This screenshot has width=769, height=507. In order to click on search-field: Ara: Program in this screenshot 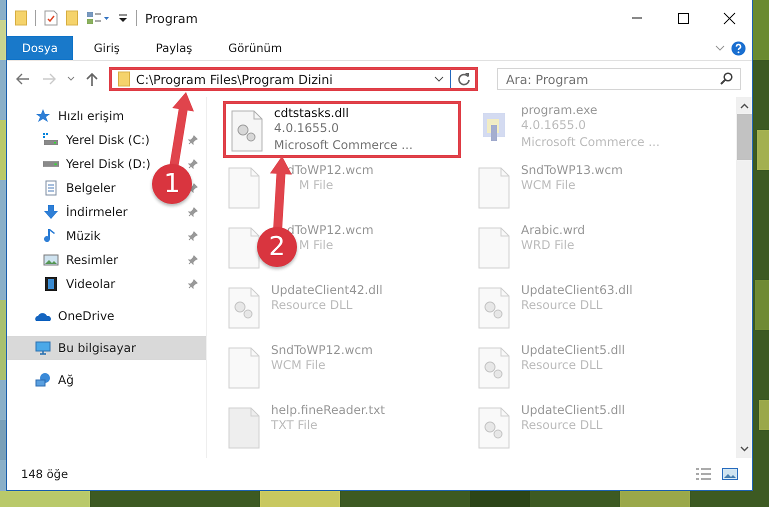, I will do `click(619, 79)`.